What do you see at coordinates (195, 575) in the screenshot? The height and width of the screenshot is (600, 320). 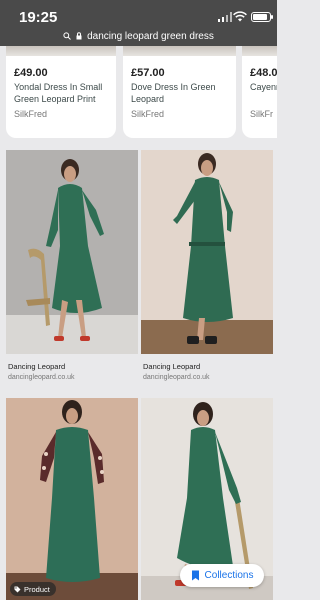 I see `bookmark-icon` at bounding box center [195, 575].